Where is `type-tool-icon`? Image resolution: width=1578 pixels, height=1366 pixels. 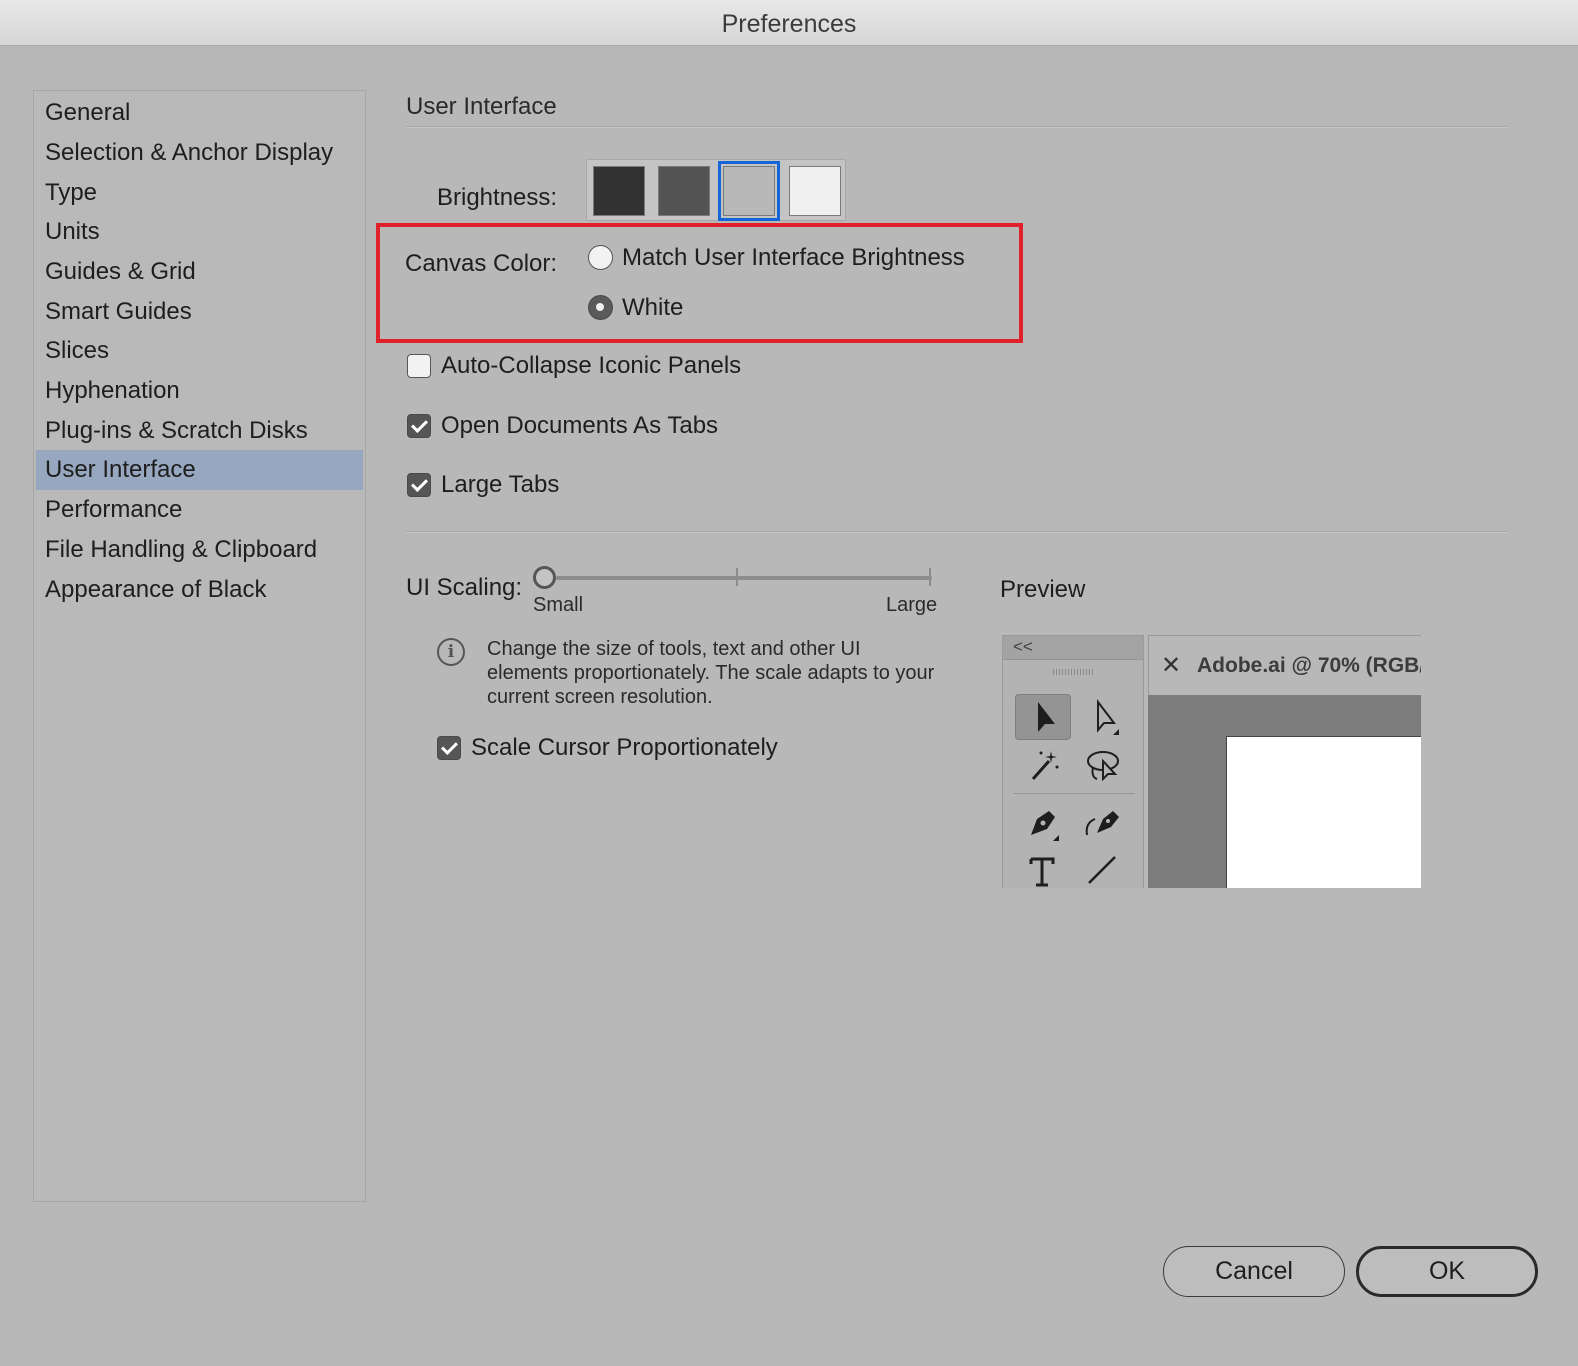
type-tool-icon is located at coordinates (1043, 868).